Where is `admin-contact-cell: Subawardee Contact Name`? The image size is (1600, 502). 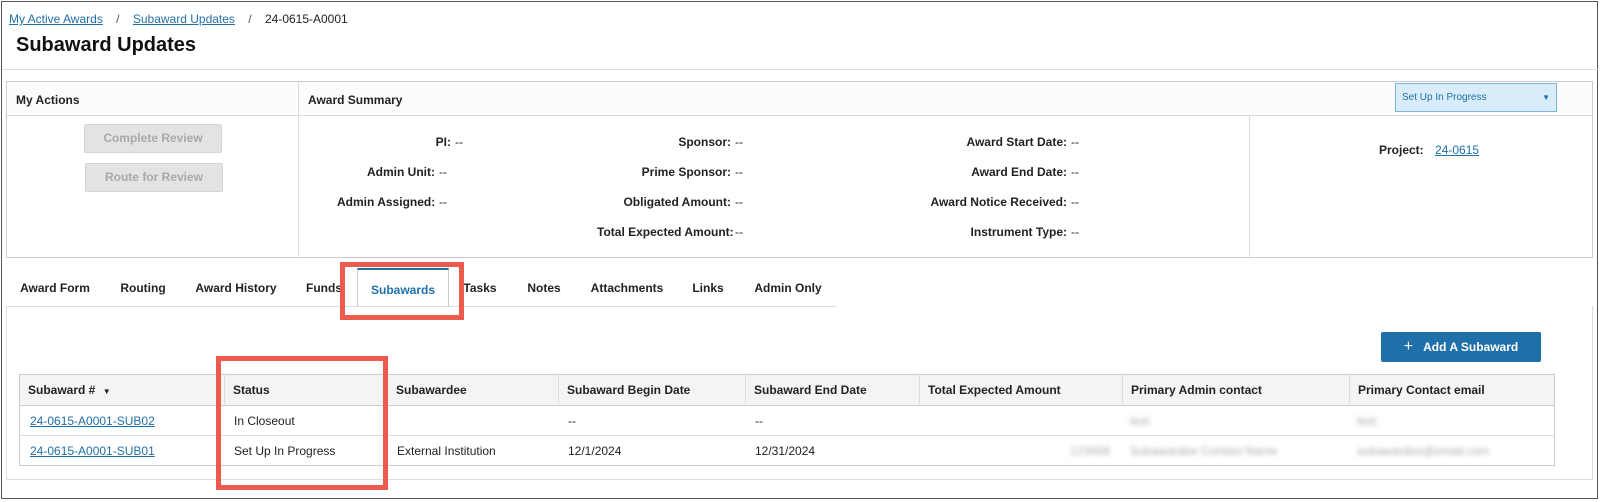
admin-contact-cell: Subawardee Contact Name is located at coordinates (1204, 451).